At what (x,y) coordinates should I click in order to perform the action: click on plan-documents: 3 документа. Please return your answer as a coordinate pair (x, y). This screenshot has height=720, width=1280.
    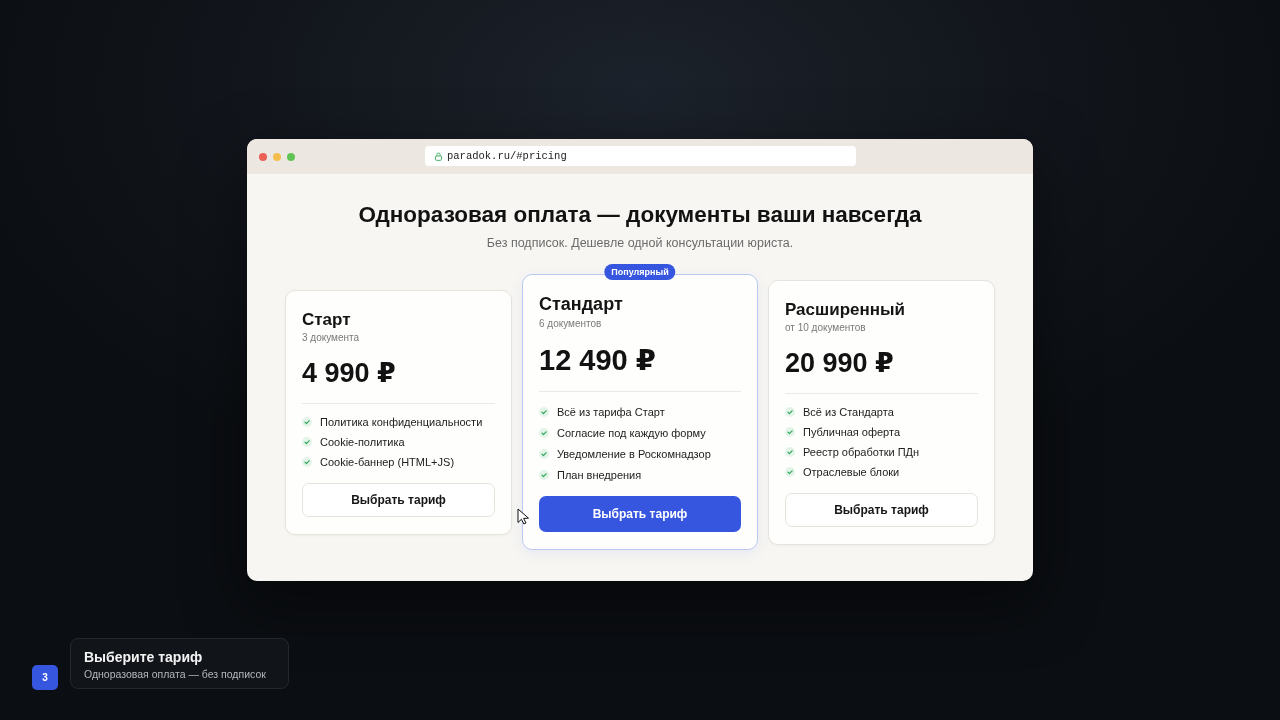
    Looking at the image, I should click on (331, 337).